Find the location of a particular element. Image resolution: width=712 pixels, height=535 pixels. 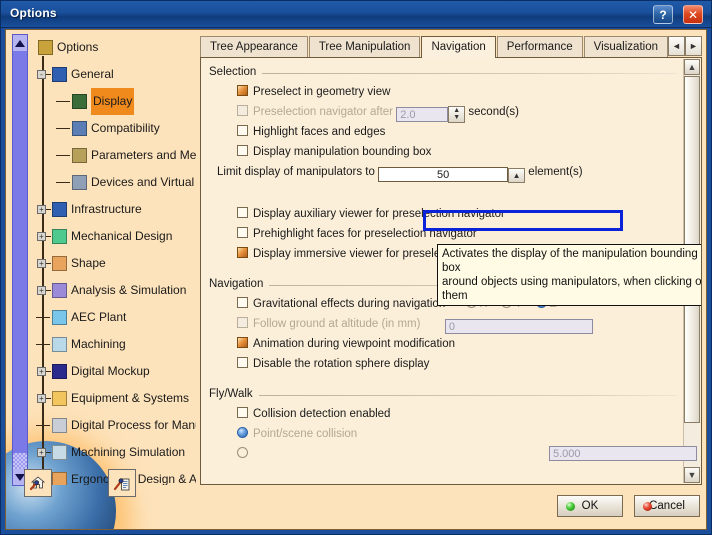

label-highlight-faces-and-edges: Highlight faces and edges is located at coordinates (319, 132).